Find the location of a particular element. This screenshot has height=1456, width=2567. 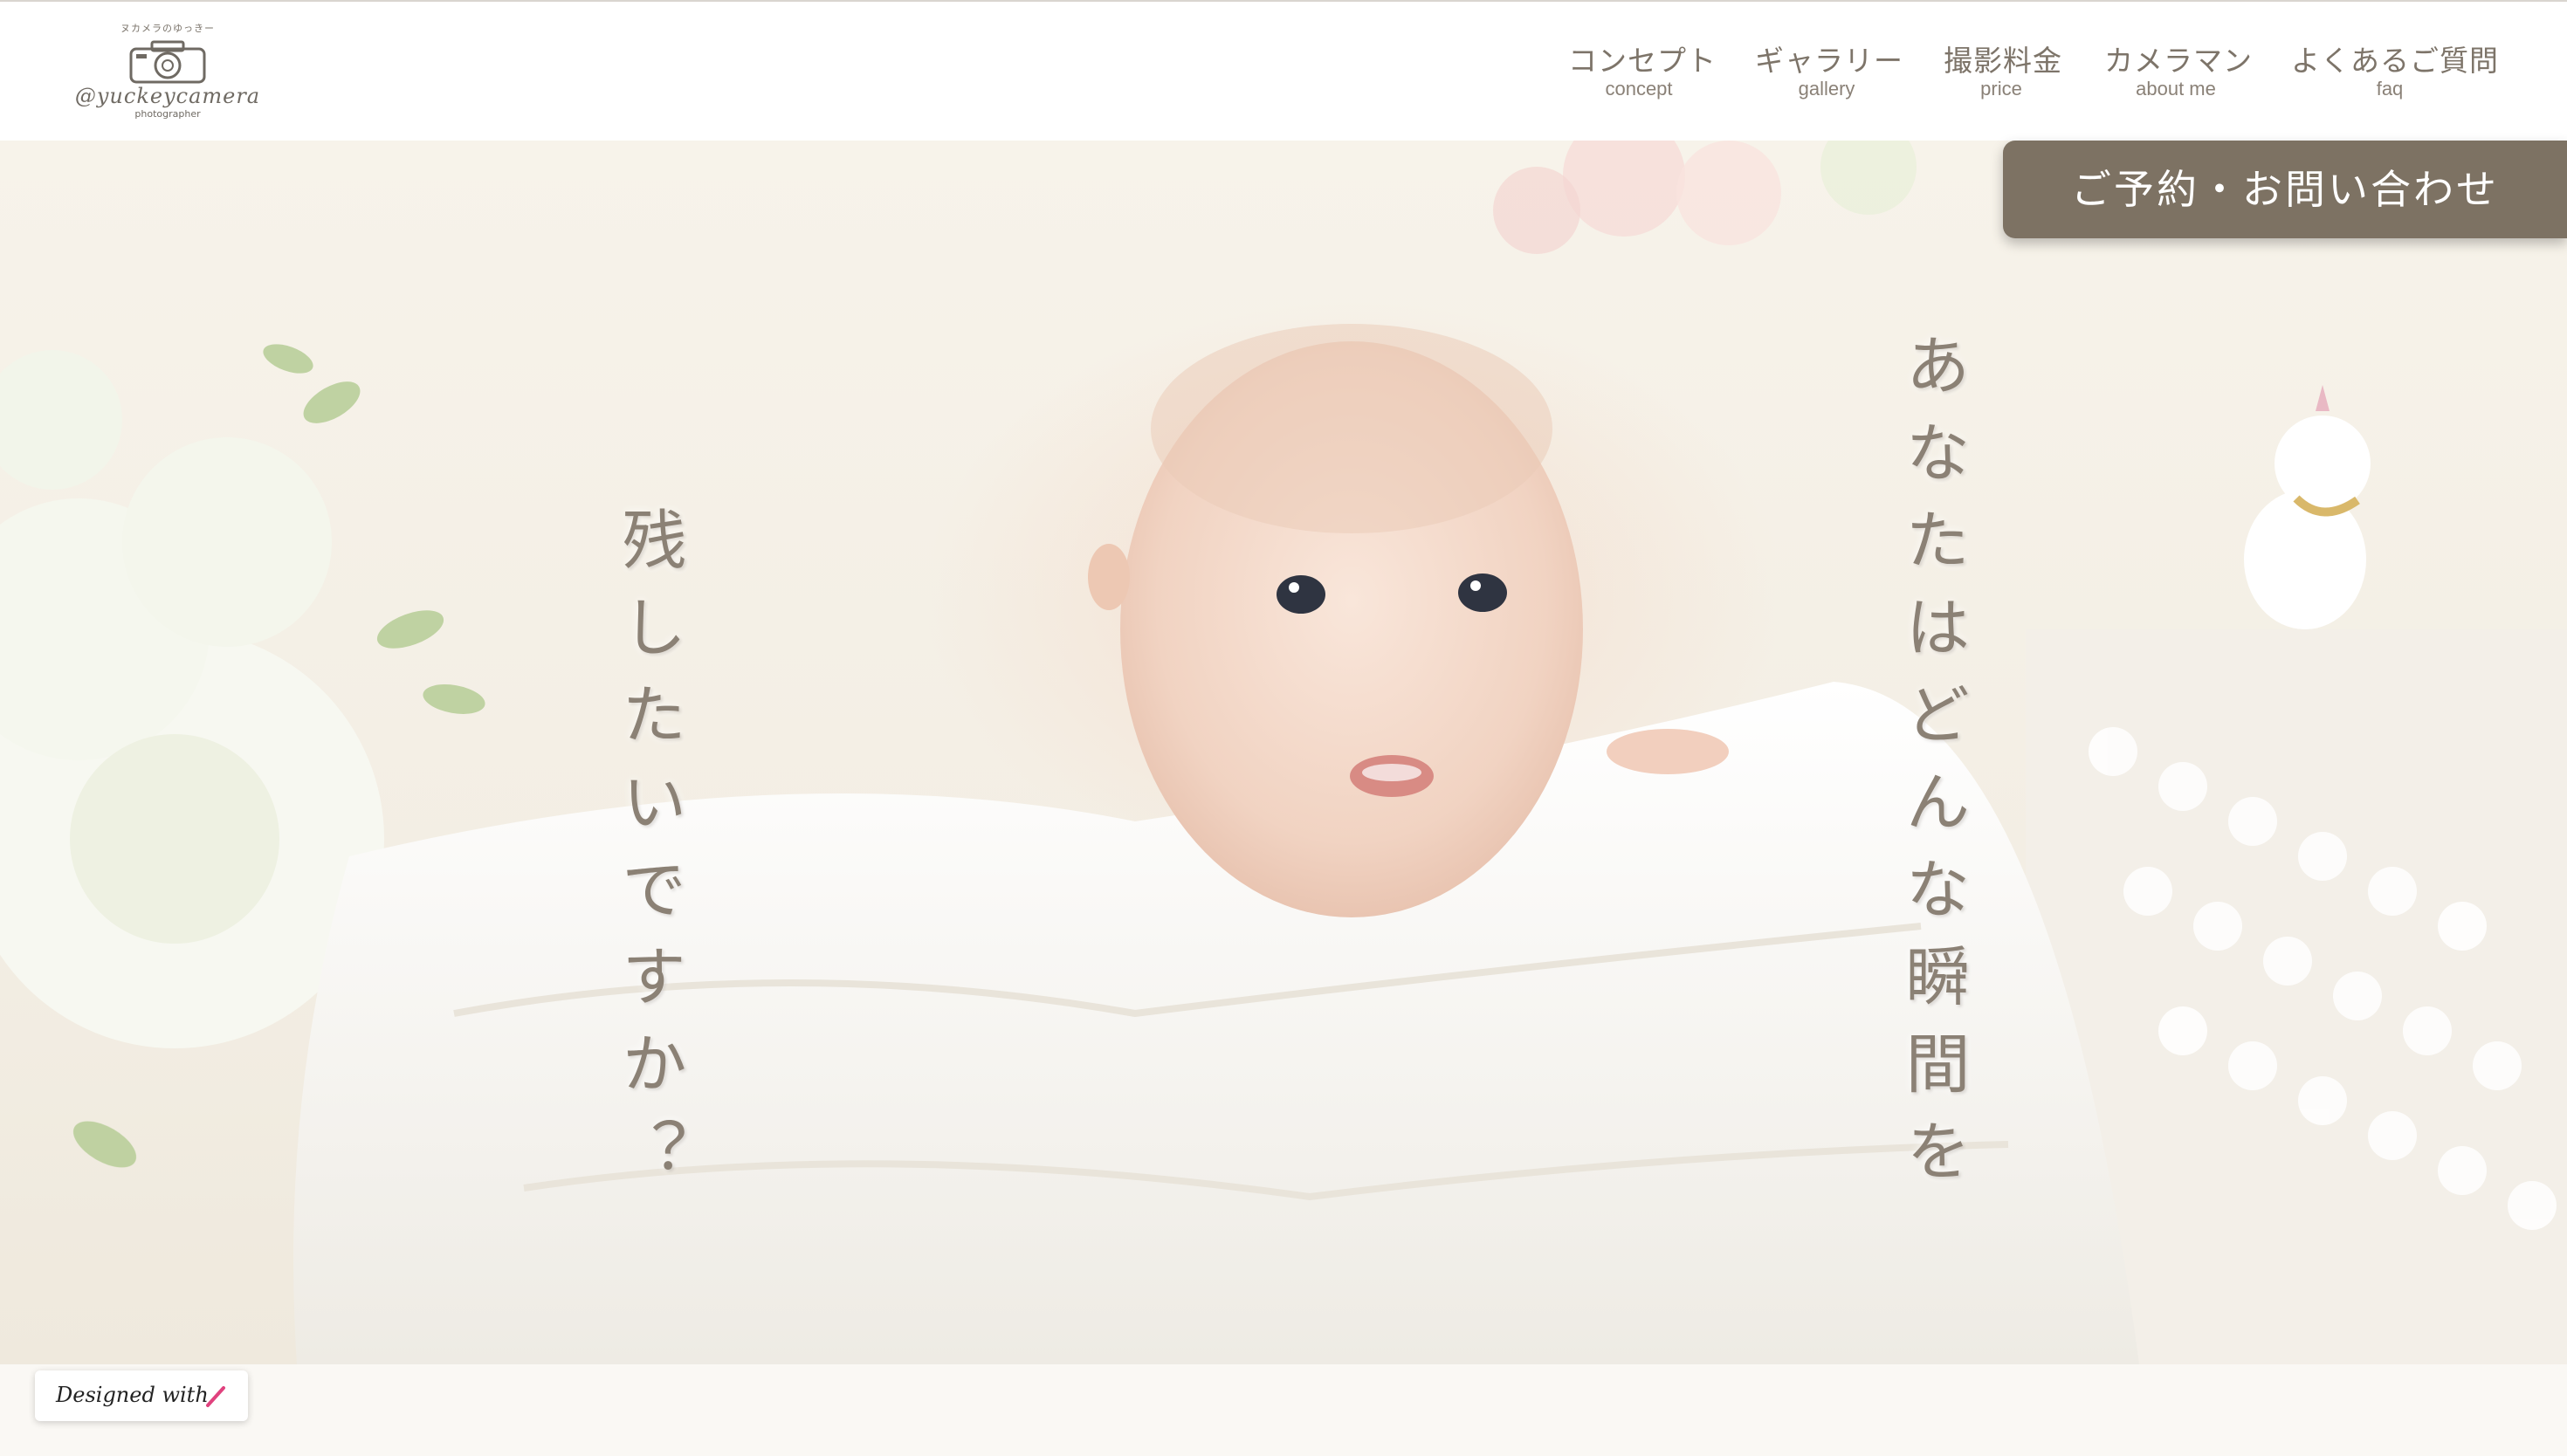

nav-price: 撮影料金 price is located at coordinates (2003, 74).